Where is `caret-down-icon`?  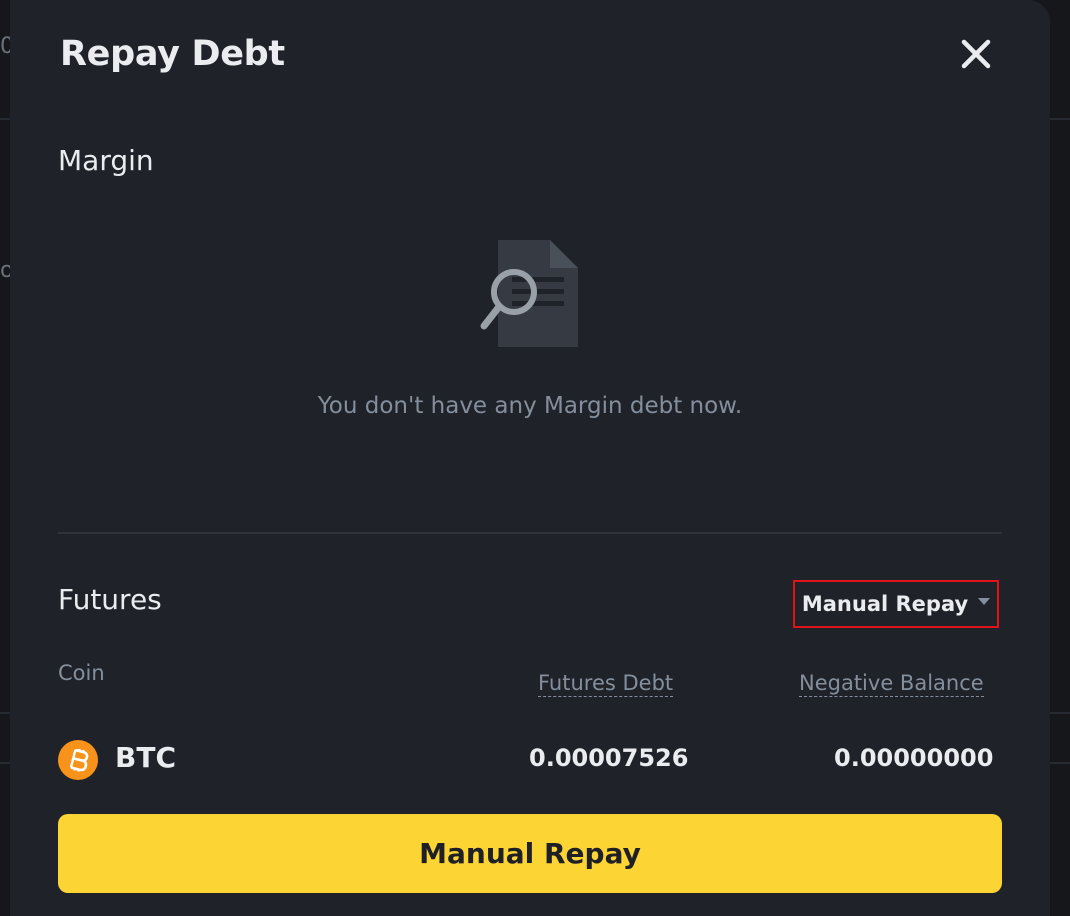
caret-down-icon is located at coordinates (984, 601).